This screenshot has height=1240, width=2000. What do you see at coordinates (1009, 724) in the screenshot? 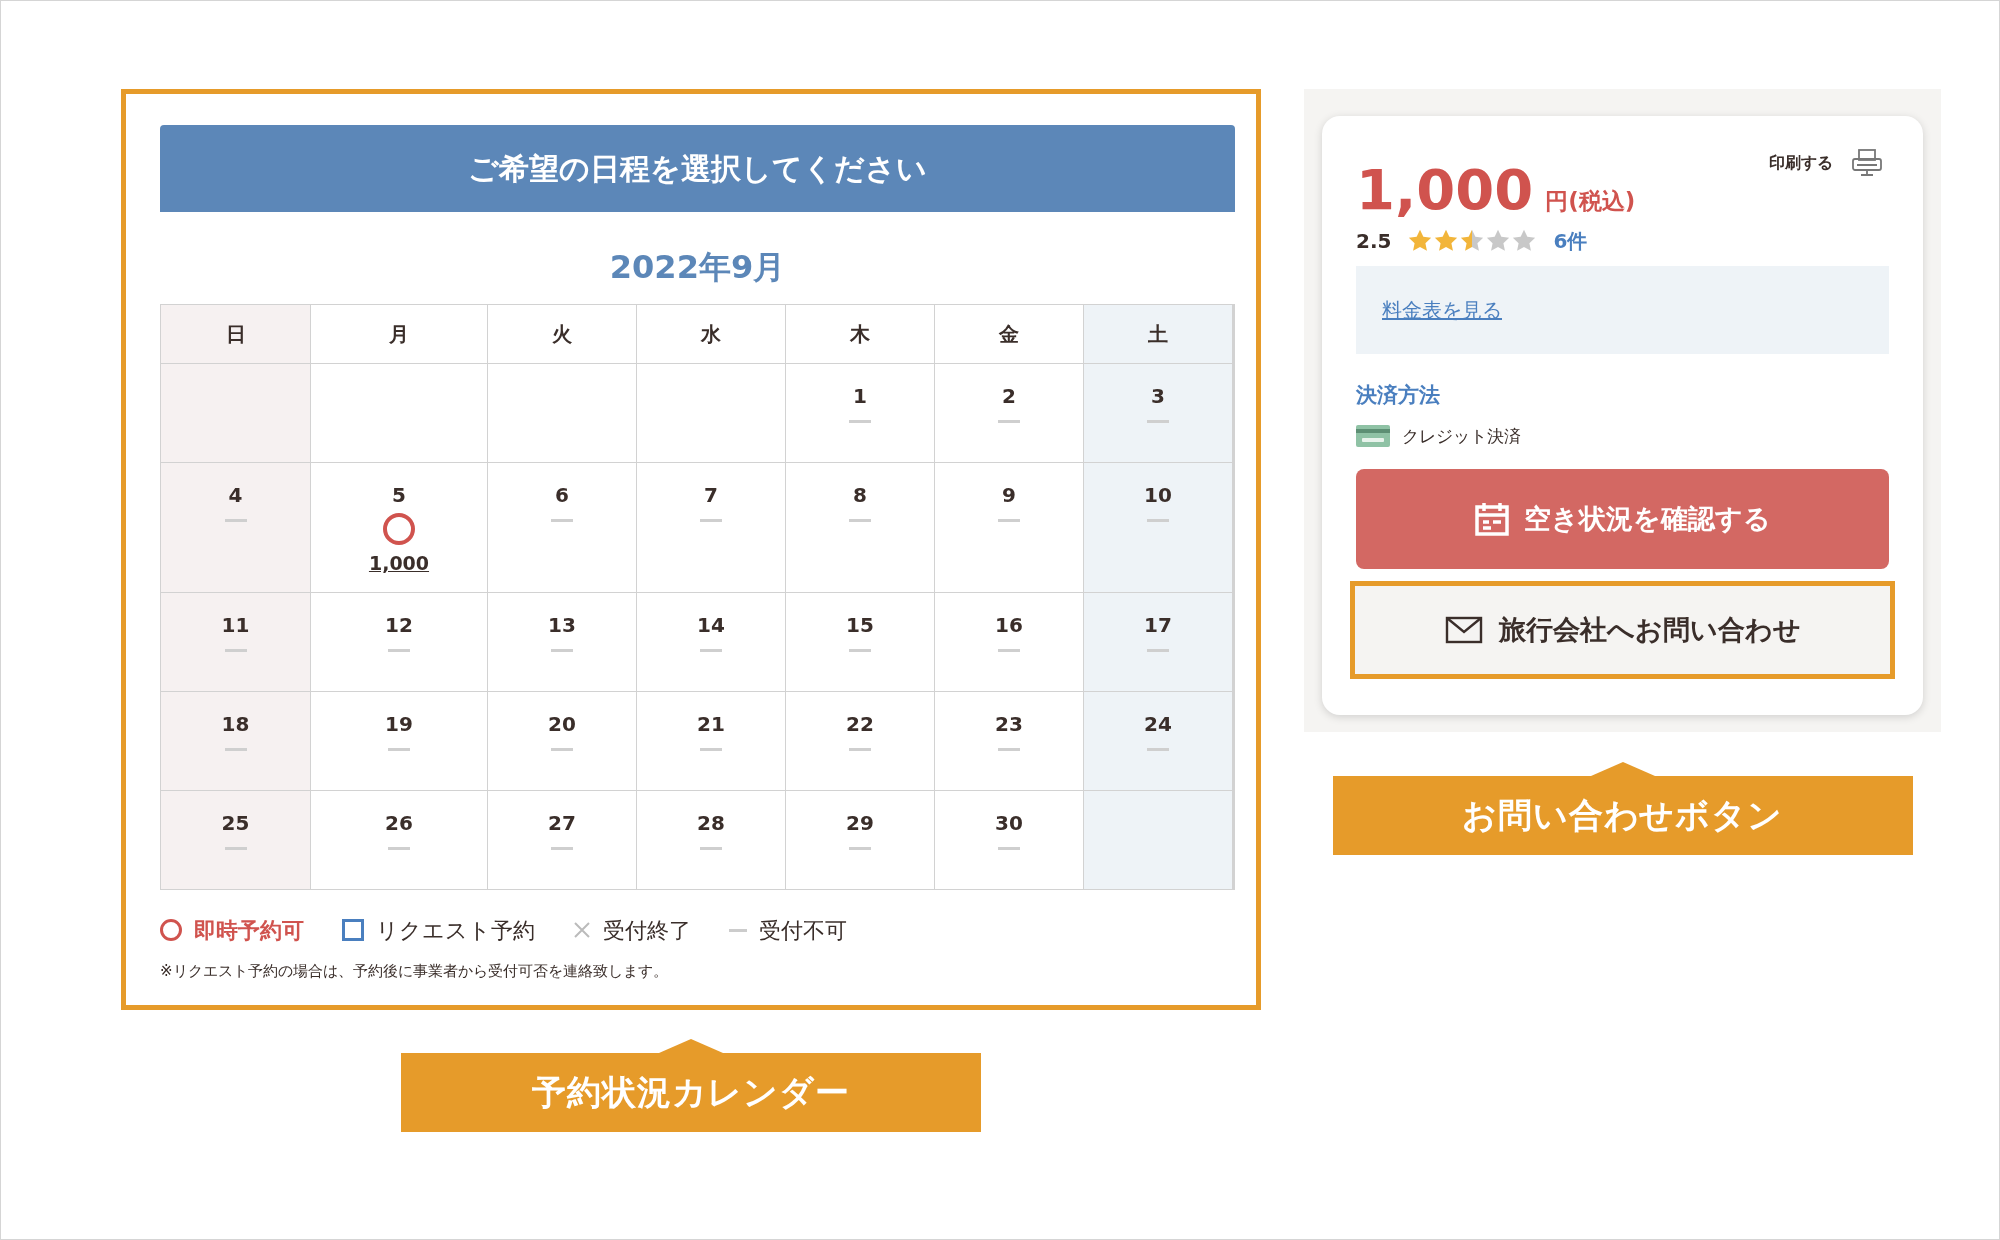
I see `day-number: 23` at bounding box center [1009, 724].